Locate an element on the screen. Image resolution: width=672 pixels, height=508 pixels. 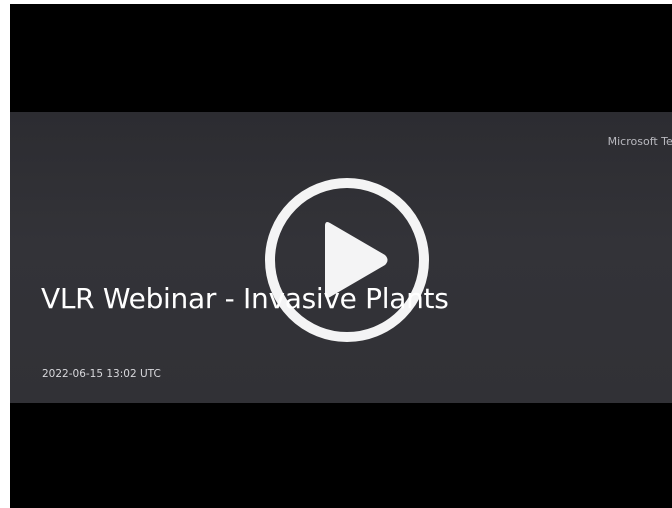
play-button is located at coordinates (347, 260).